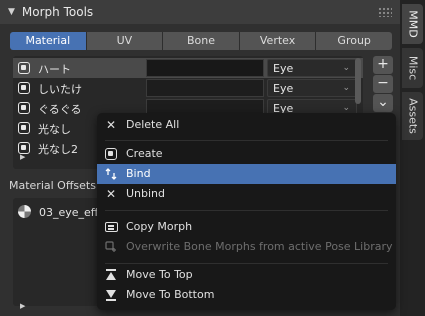 The width and height of the screenshot is (425, 316). I want to click on panel-header: ▼ Morph Tools, so click(200, 12).